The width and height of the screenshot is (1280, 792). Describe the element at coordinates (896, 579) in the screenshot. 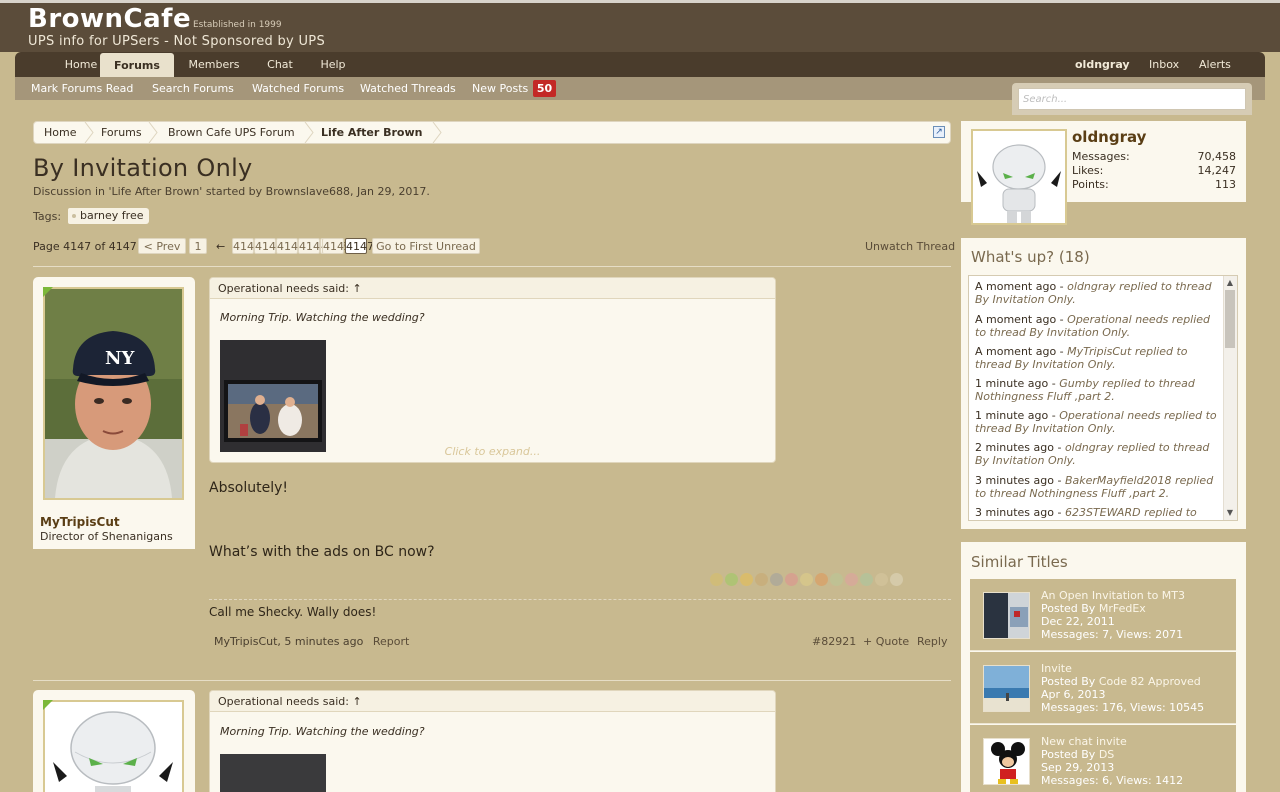

I see `more-reactions-icon` at that location.